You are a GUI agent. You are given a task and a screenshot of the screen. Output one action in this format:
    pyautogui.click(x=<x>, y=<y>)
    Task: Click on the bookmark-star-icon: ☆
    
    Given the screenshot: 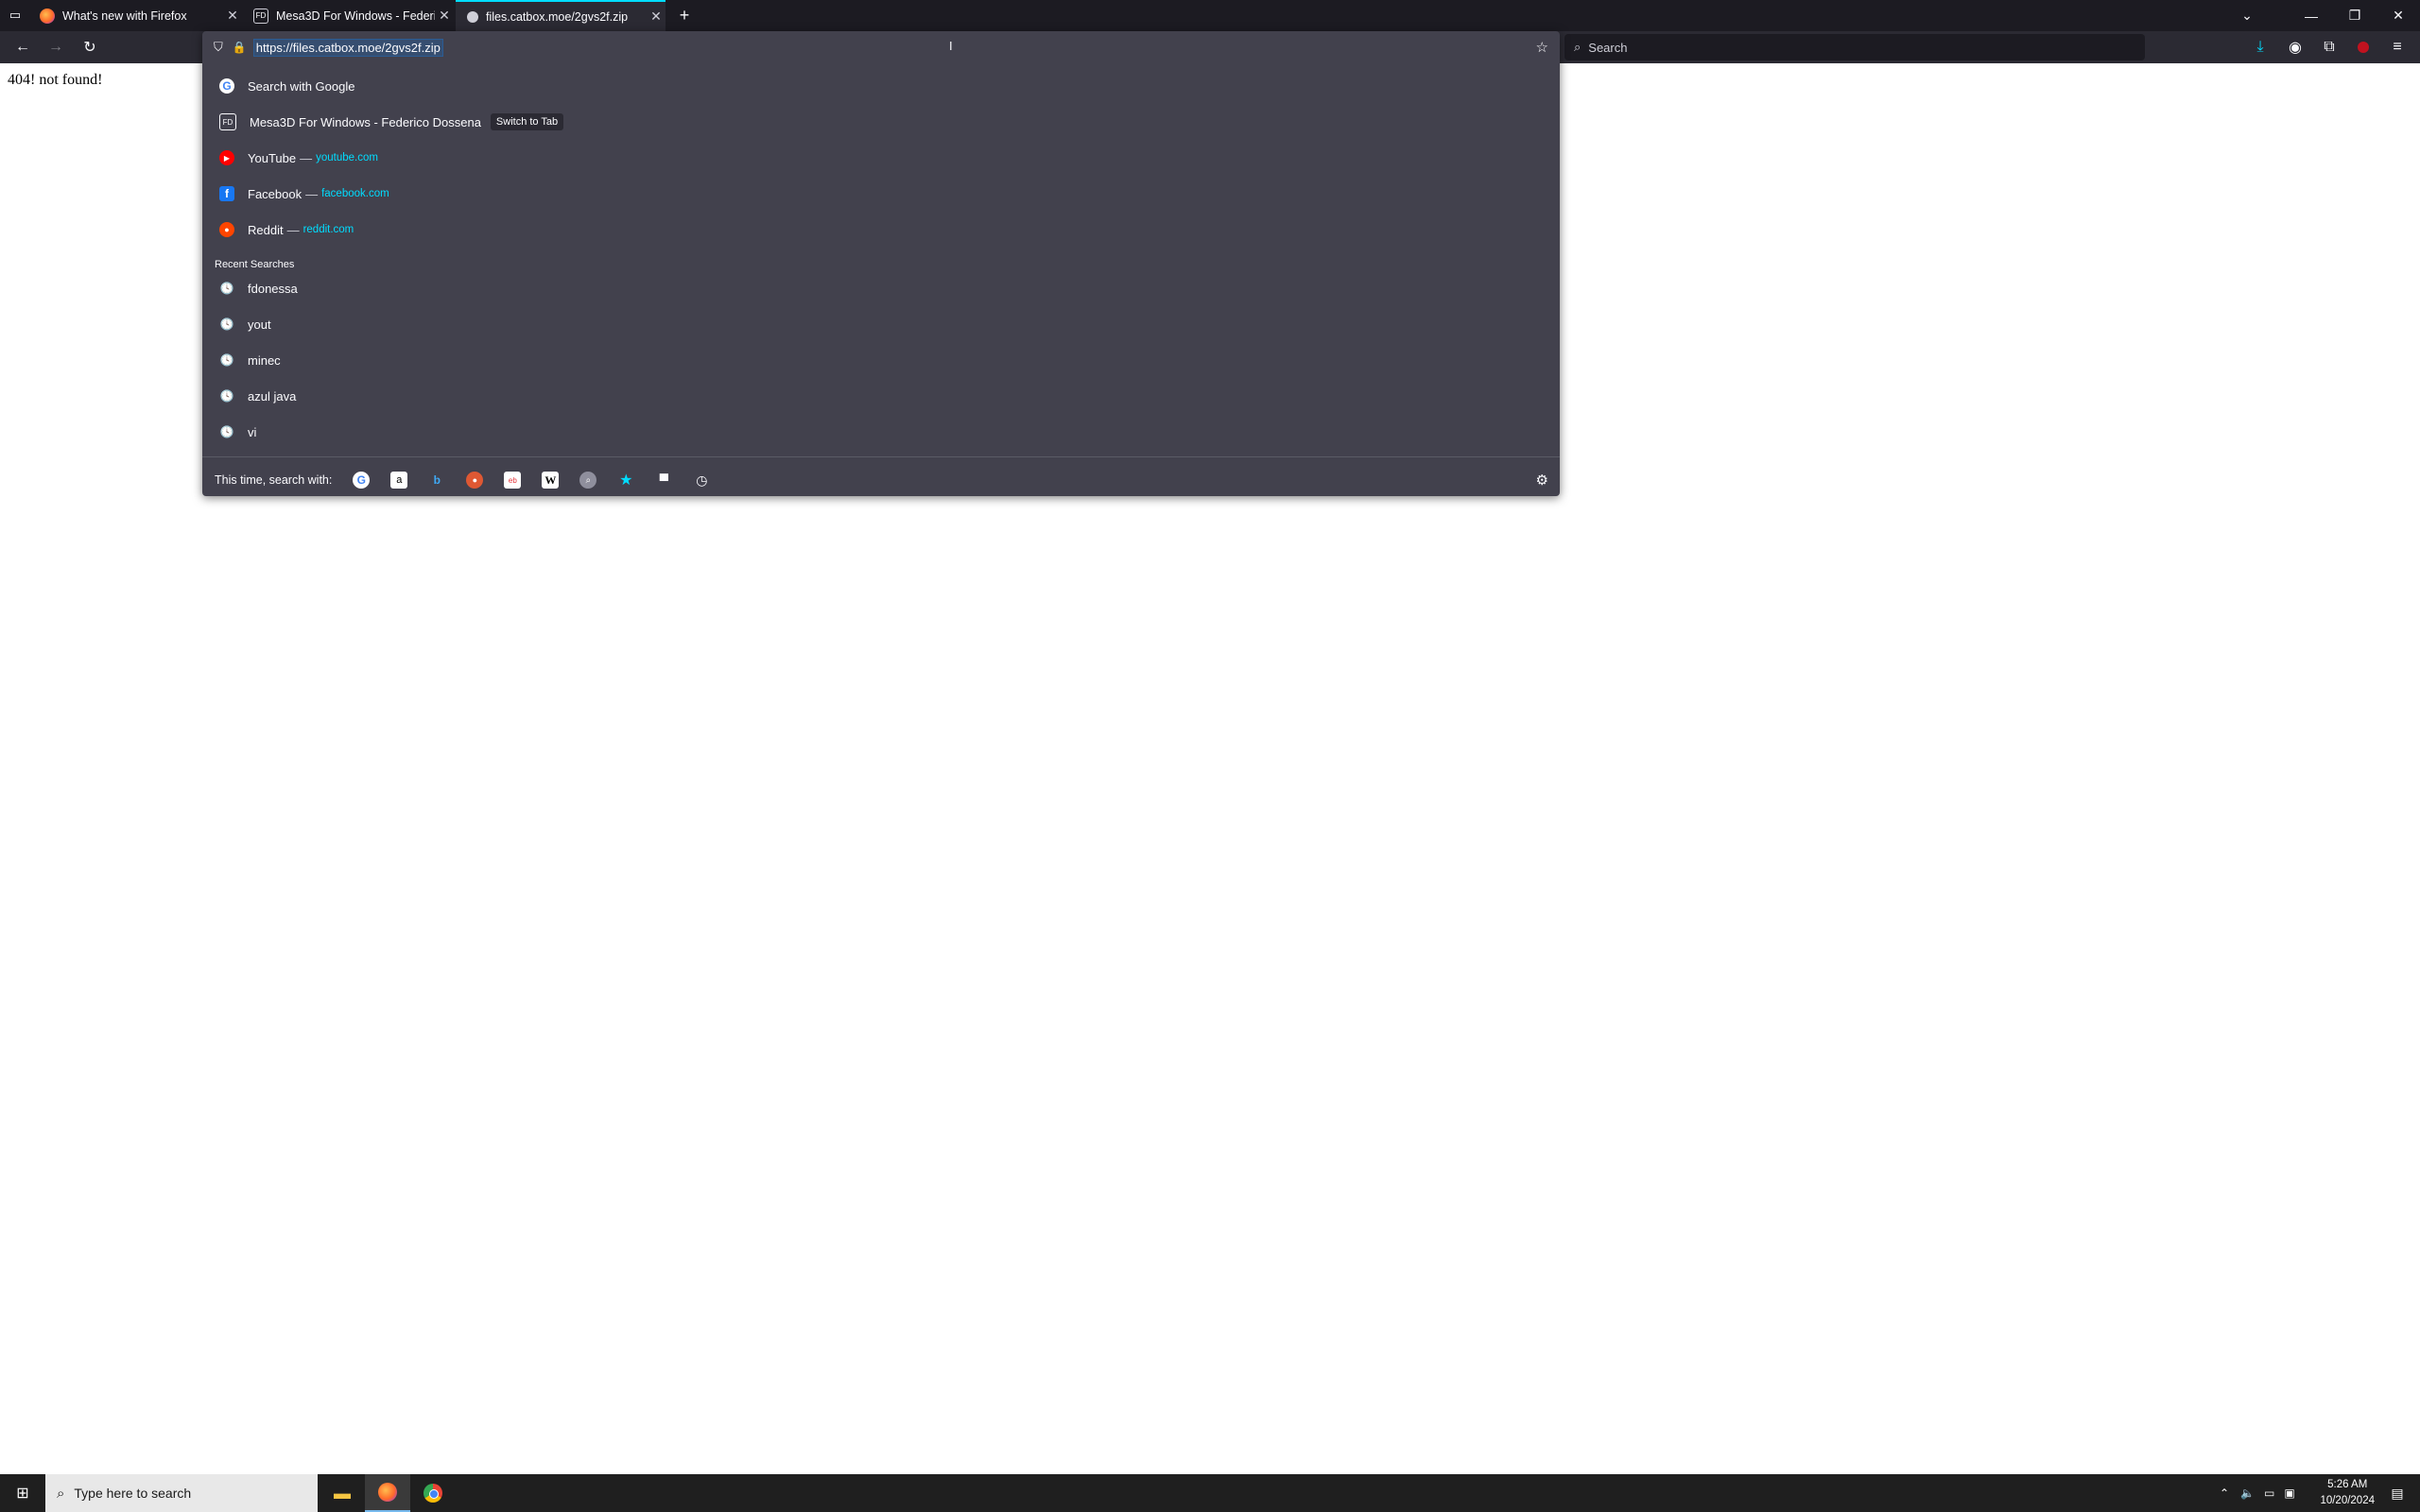 What is the action you would take?
    pyautogui.click(x=1542, y=47)
    